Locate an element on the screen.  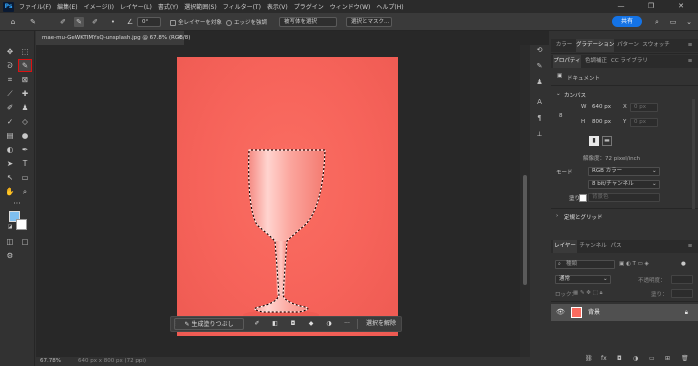
x-field: 0 px is located at coordinates (644, 107).